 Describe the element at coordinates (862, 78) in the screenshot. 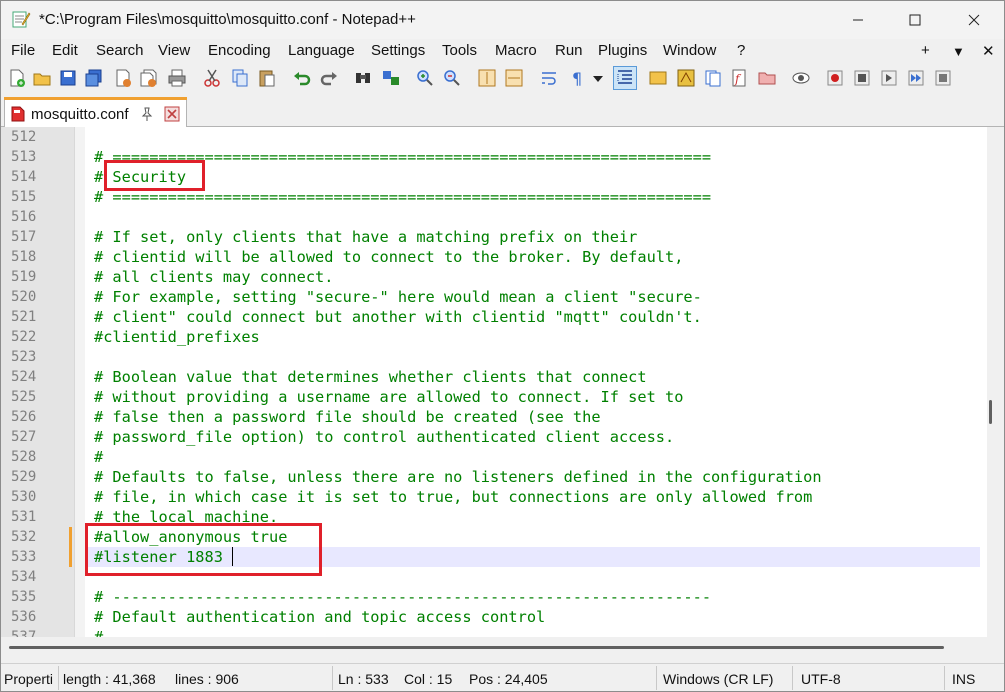

I see `stop-recording-icon` at that location.